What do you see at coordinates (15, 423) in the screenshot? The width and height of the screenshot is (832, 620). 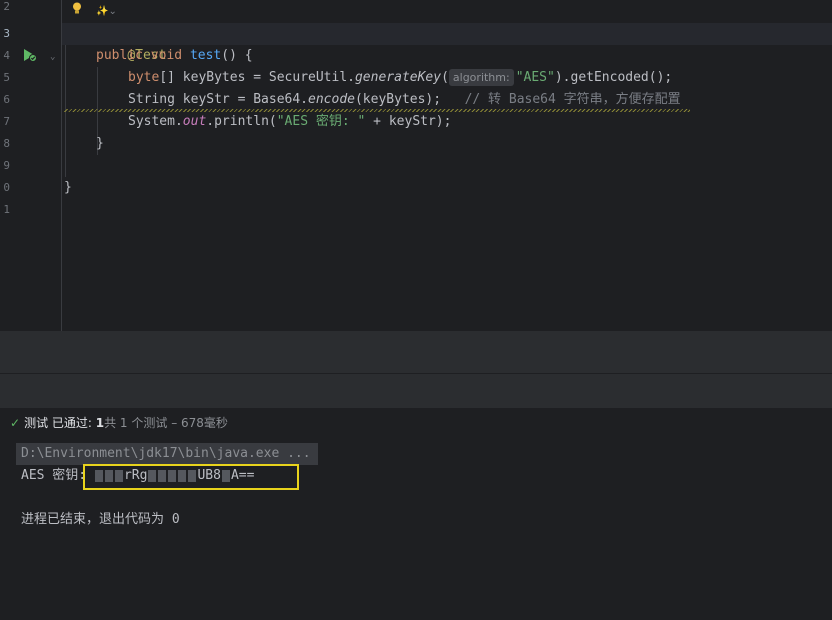 I see `test-passed-check-icon: ✓` at bounding box center [15, 423].